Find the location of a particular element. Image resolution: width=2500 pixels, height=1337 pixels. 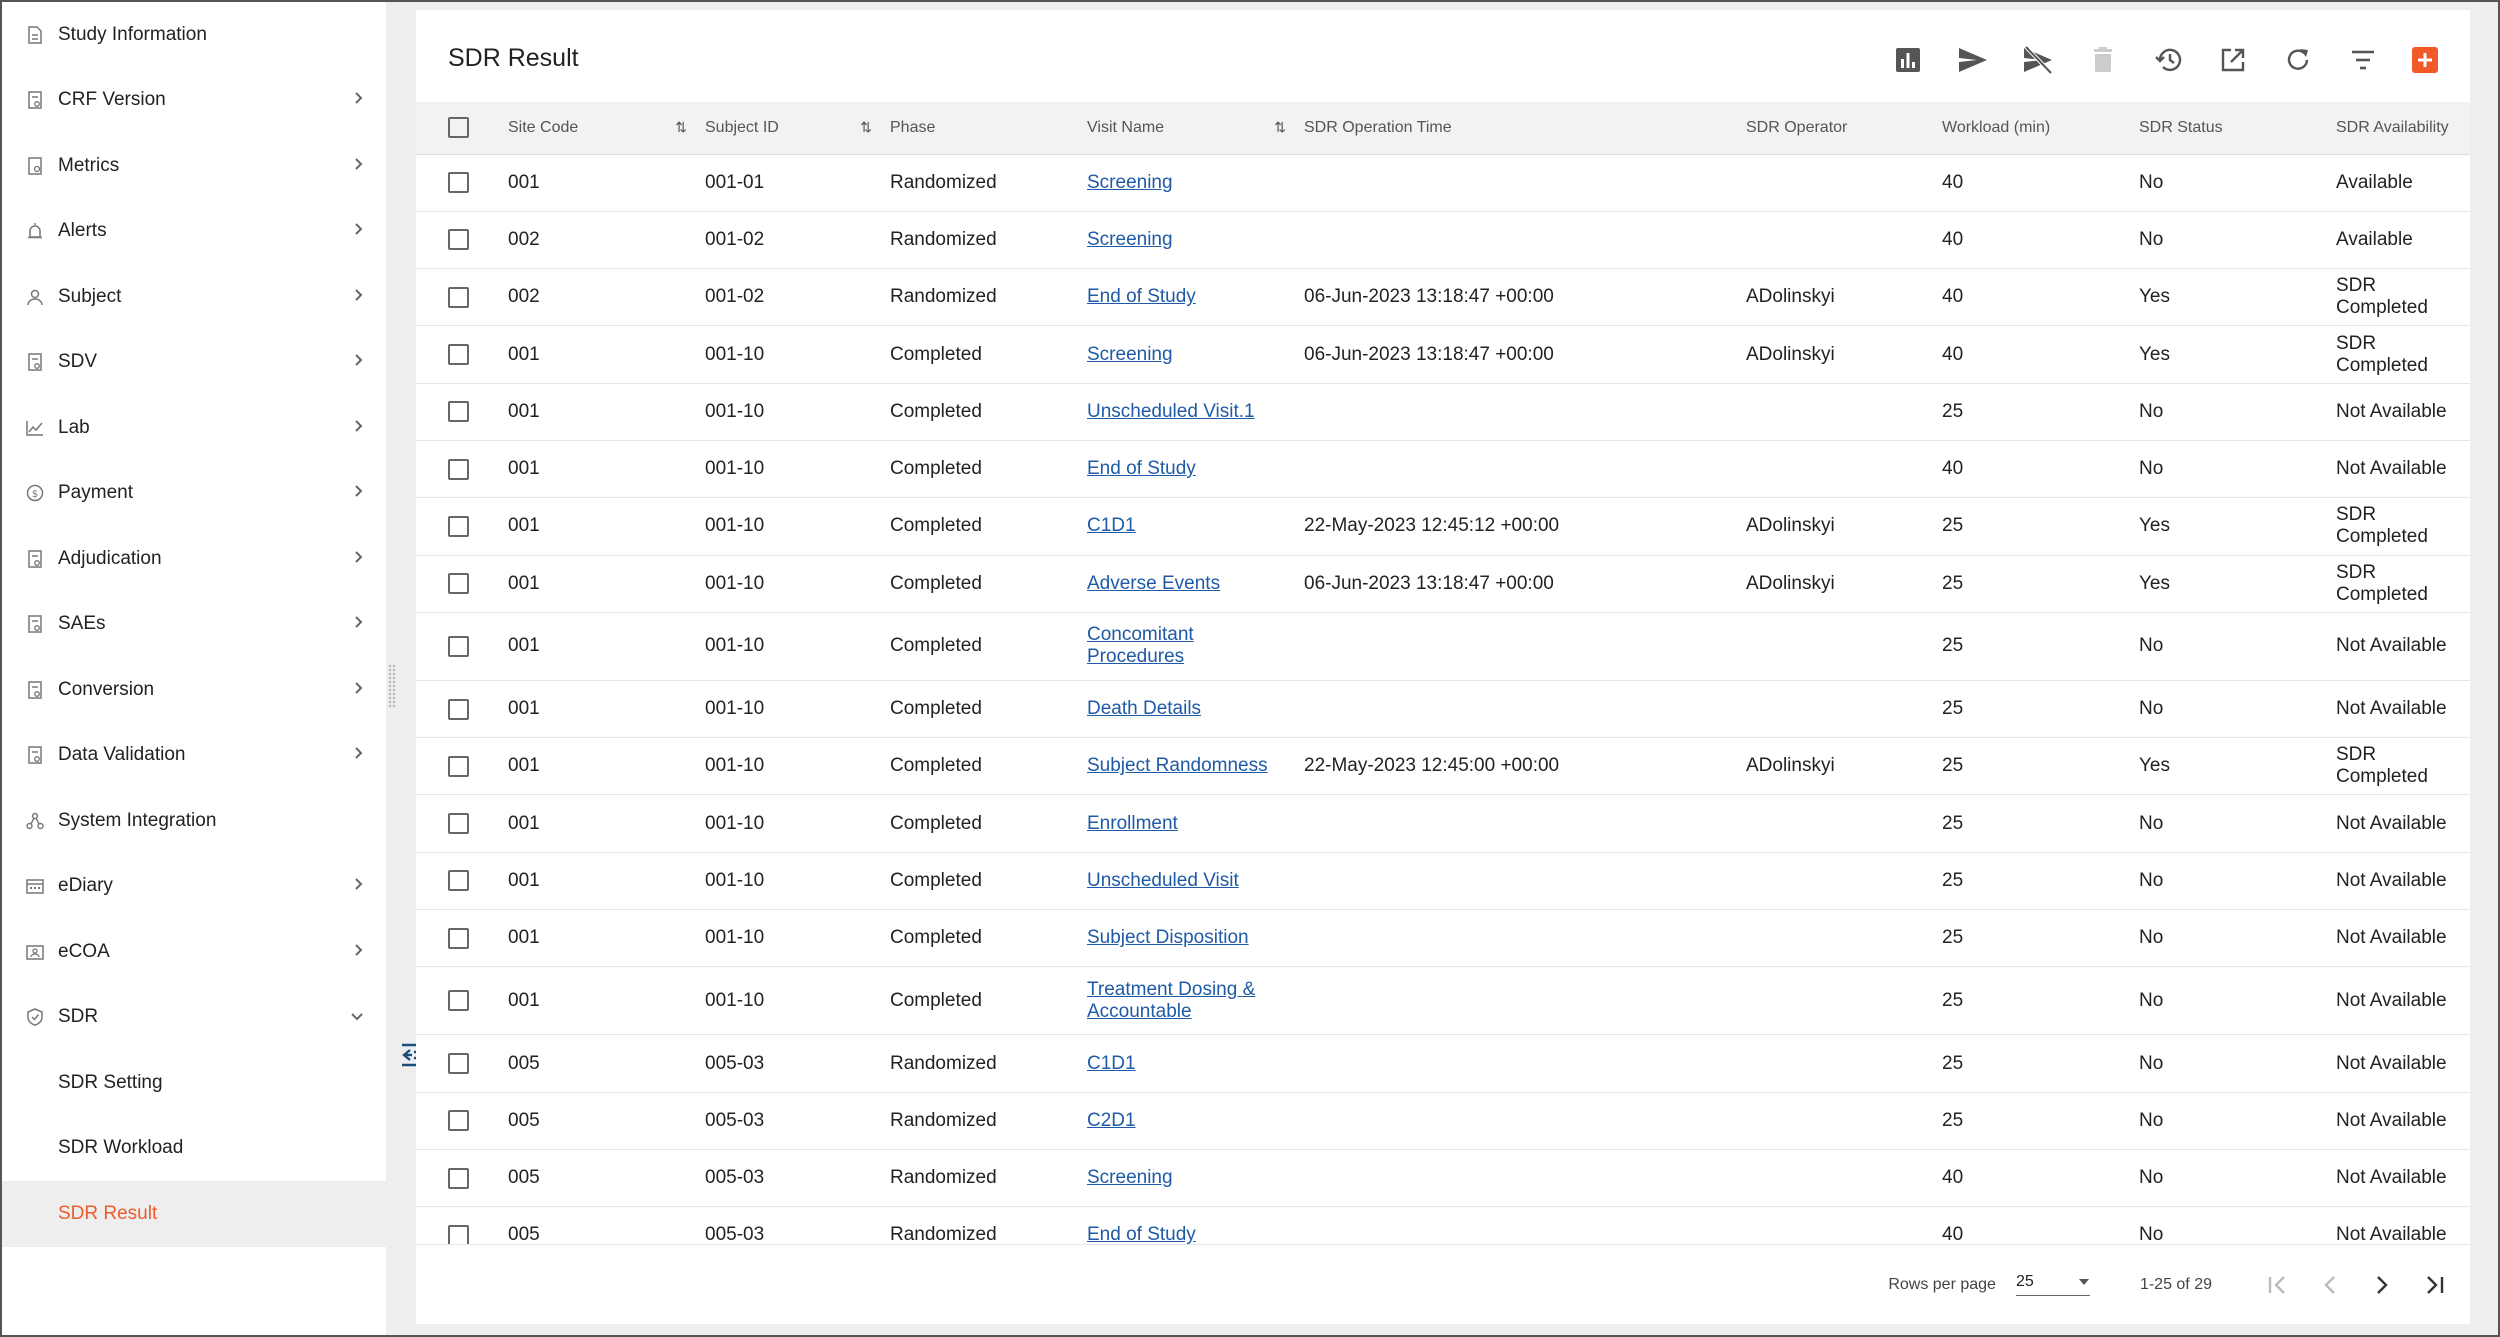

first-page-icon is located at coordinates (2278, 1285).